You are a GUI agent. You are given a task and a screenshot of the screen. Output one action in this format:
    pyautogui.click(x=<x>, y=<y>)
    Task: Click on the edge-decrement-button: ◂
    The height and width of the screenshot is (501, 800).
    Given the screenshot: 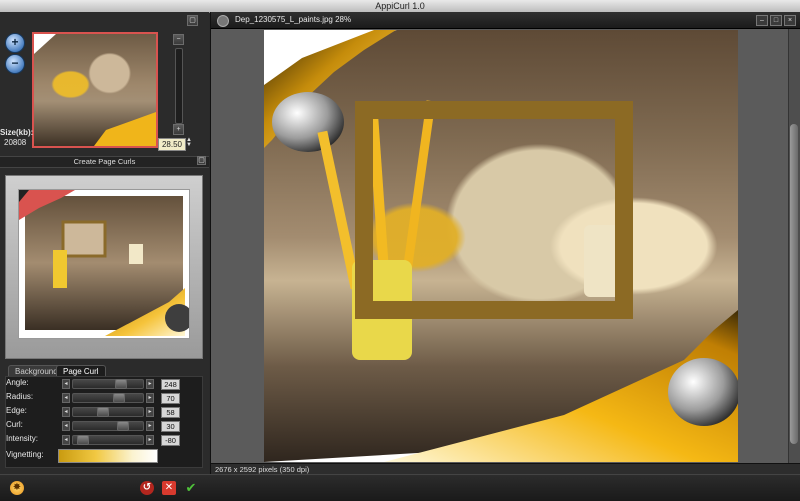 What is the action you would take?
    pyautogui.click(x=66, y=412)
    